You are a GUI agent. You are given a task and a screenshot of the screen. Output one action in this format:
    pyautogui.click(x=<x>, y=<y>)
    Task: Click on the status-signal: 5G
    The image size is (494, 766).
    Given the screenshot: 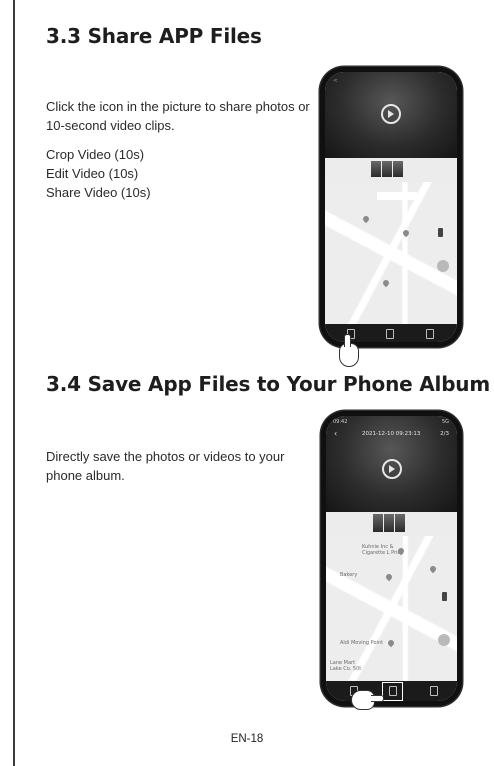 What is the action you would take?
    pyautogui.click(x=445, y=422)
    